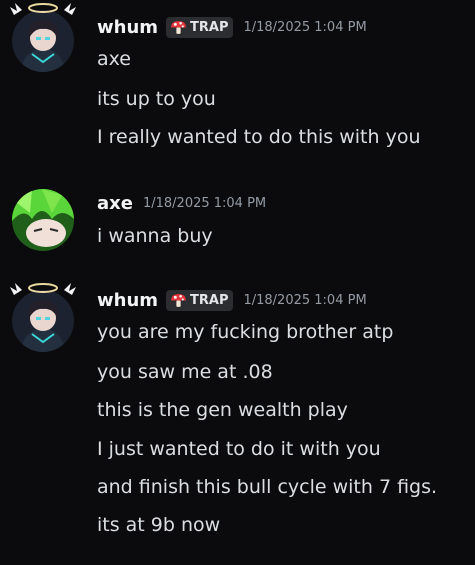  What do you see at coordinates (237, 220) in the screenshot?
I see `message-group-axe: axe 1/18/2025 1:04 PM i wanna buy` at bounding box center [237, 220].